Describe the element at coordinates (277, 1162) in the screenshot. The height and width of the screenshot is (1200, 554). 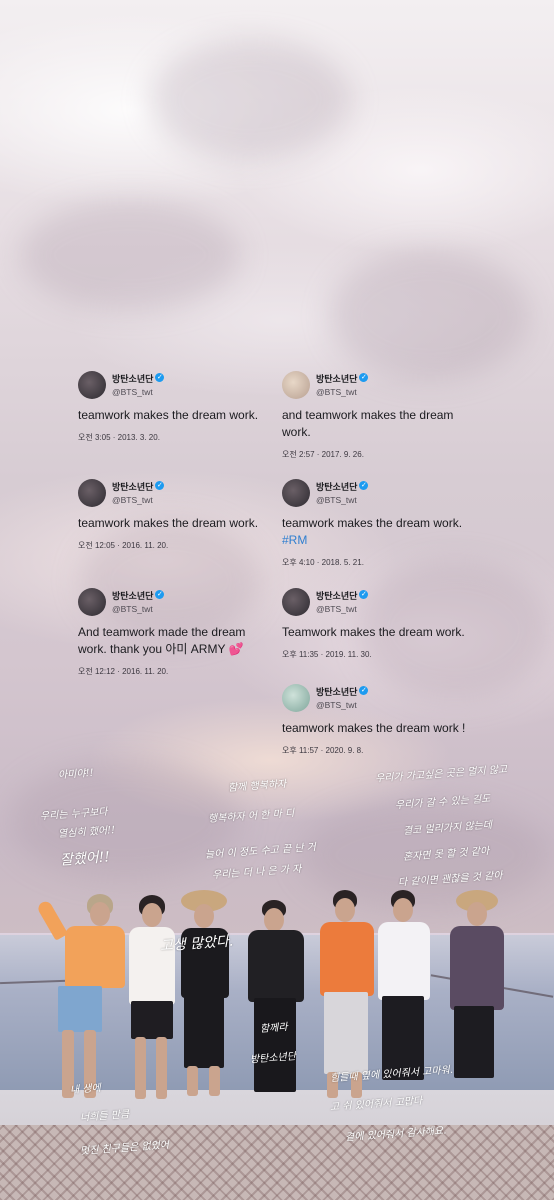
I see `deck-net` at that location.